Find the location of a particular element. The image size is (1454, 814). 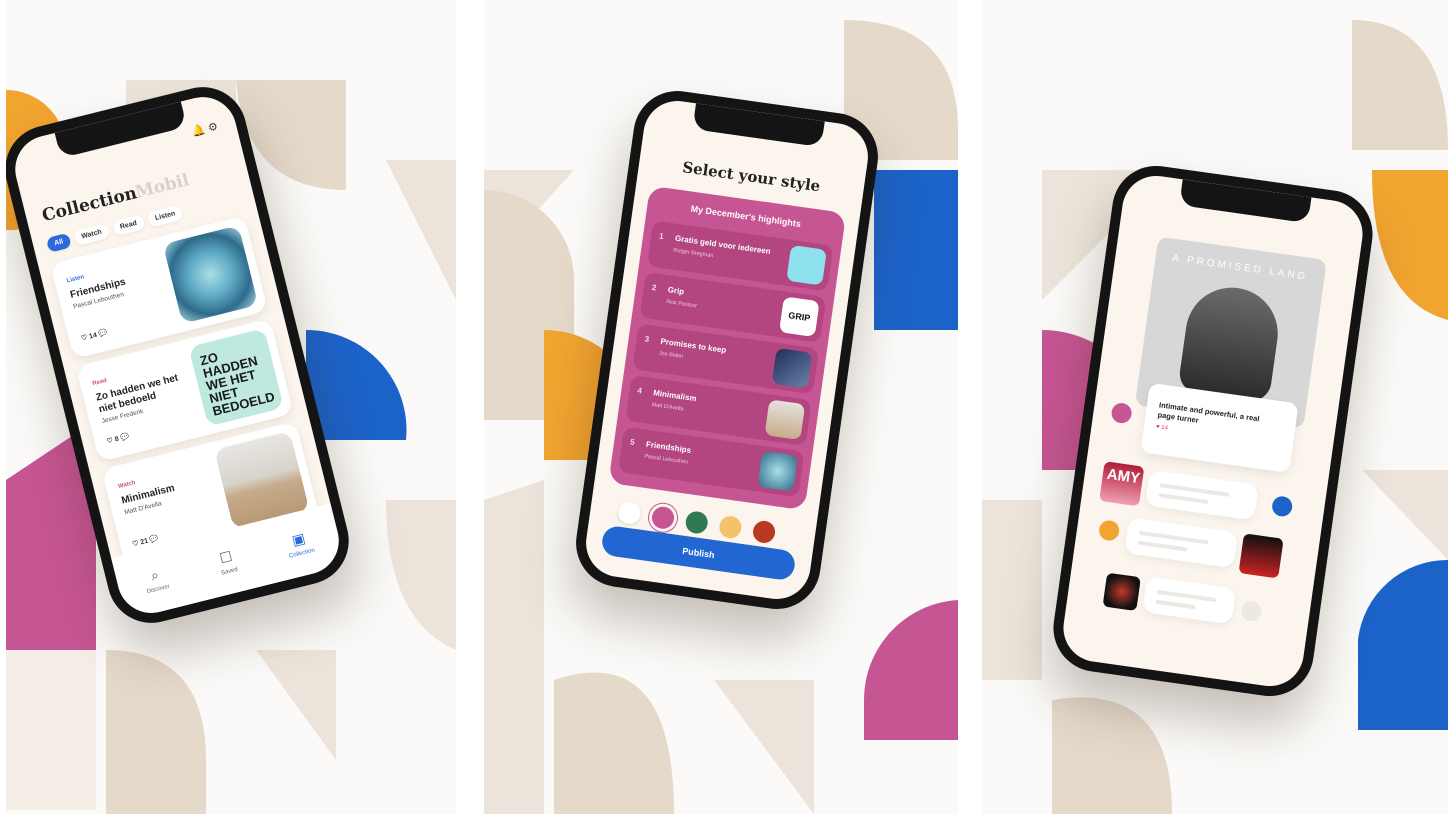

nav-label: Discover is located at coordinates (158, 589).